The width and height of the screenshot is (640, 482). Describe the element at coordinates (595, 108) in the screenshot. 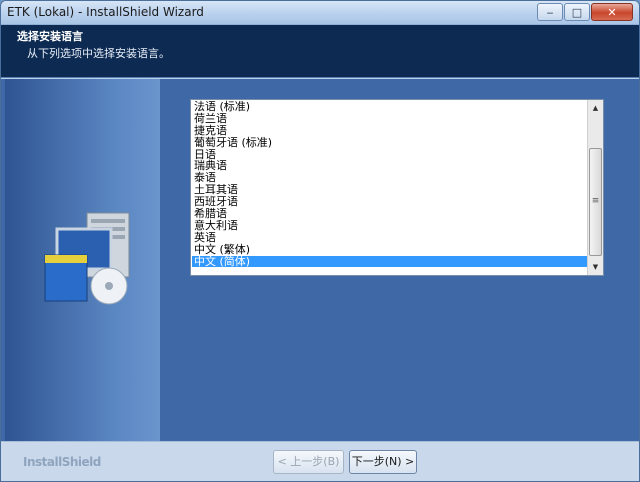

I see `scroll-up-arrow-icon: ▲` at that location.